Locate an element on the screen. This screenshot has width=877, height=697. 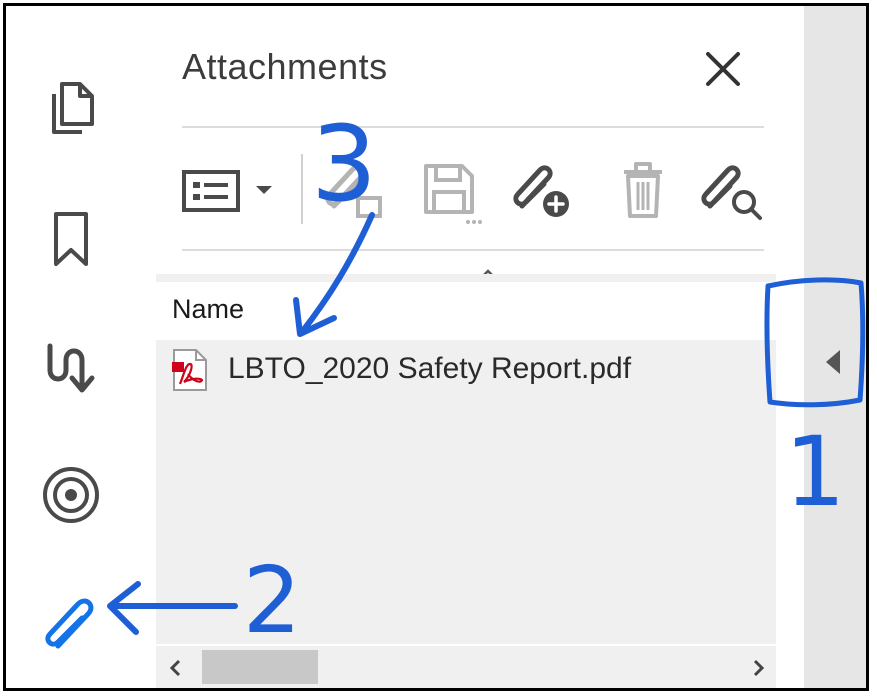
pages-icon is located at coordinates (71, 105).